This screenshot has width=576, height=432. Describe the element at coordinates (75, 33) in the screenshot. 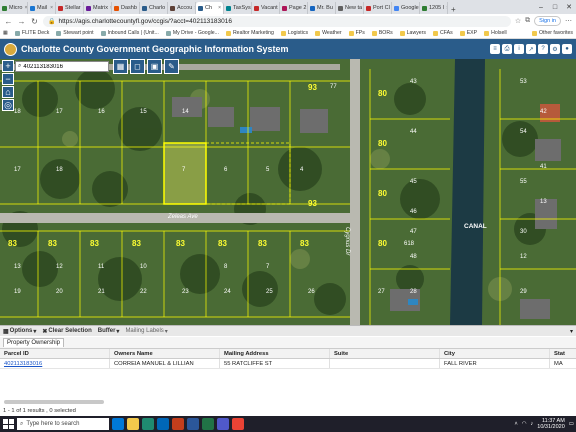

I see `bookmark-item: Stewart point` at that location.